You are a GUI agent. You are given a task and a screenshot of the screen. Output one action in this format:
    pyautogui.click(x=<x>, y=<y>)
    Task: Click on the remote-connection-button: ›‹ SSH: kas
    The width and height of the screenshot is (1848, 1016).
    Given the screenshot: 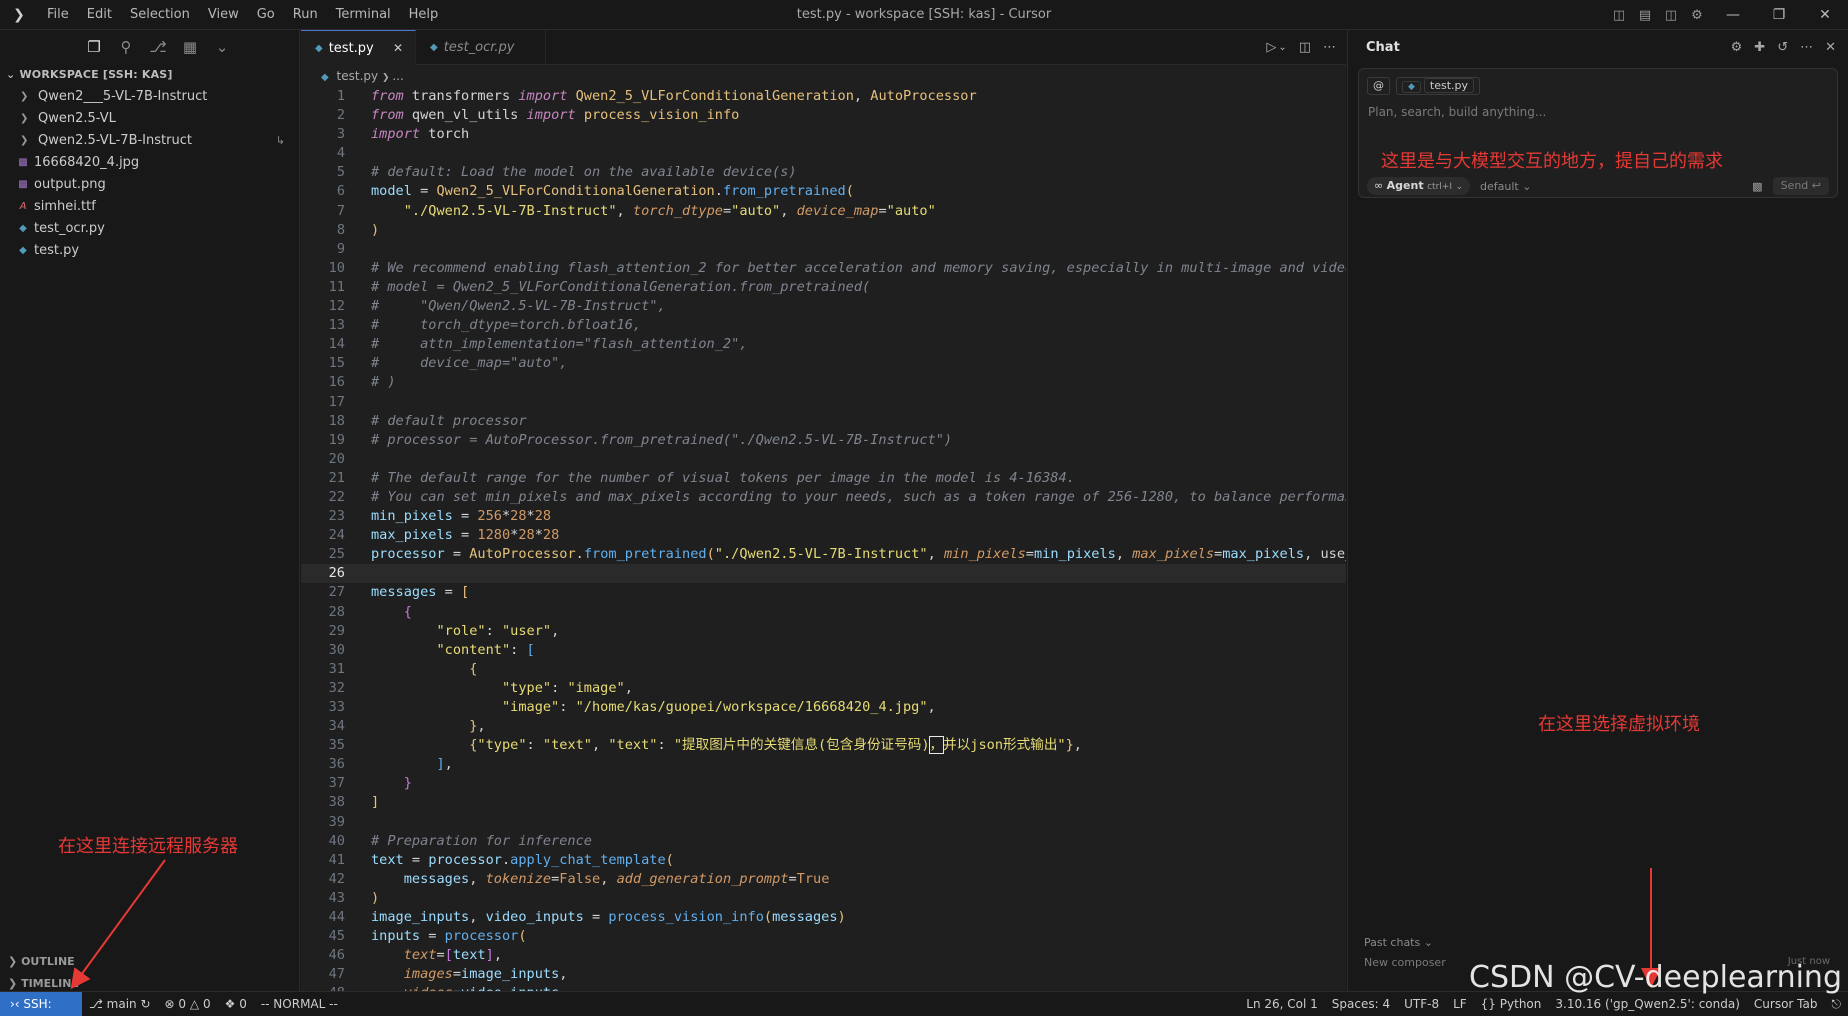 What is the action you would take?
    pyautogui.click(x=41, y=1004)
    